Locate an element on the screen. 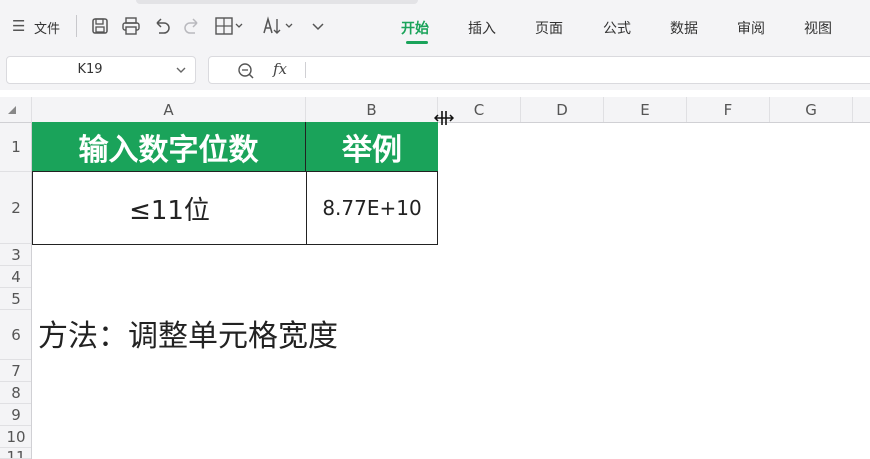 The width and height of the screenshot is (870, 459). sort-icon is located at coordinates (278, 28).